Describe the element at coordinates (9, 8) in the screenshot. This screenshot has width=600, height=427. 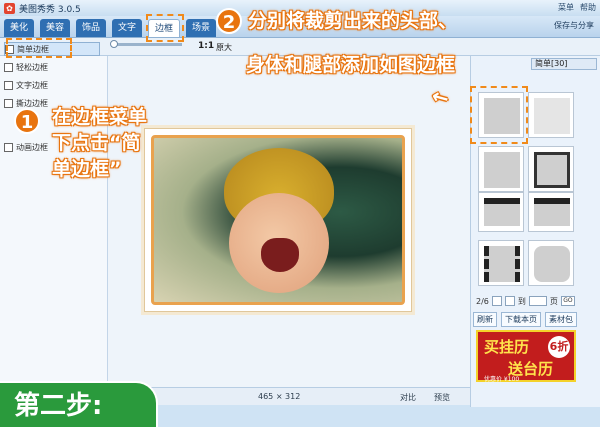
I see `app-logo-icon: ✿` at that location.